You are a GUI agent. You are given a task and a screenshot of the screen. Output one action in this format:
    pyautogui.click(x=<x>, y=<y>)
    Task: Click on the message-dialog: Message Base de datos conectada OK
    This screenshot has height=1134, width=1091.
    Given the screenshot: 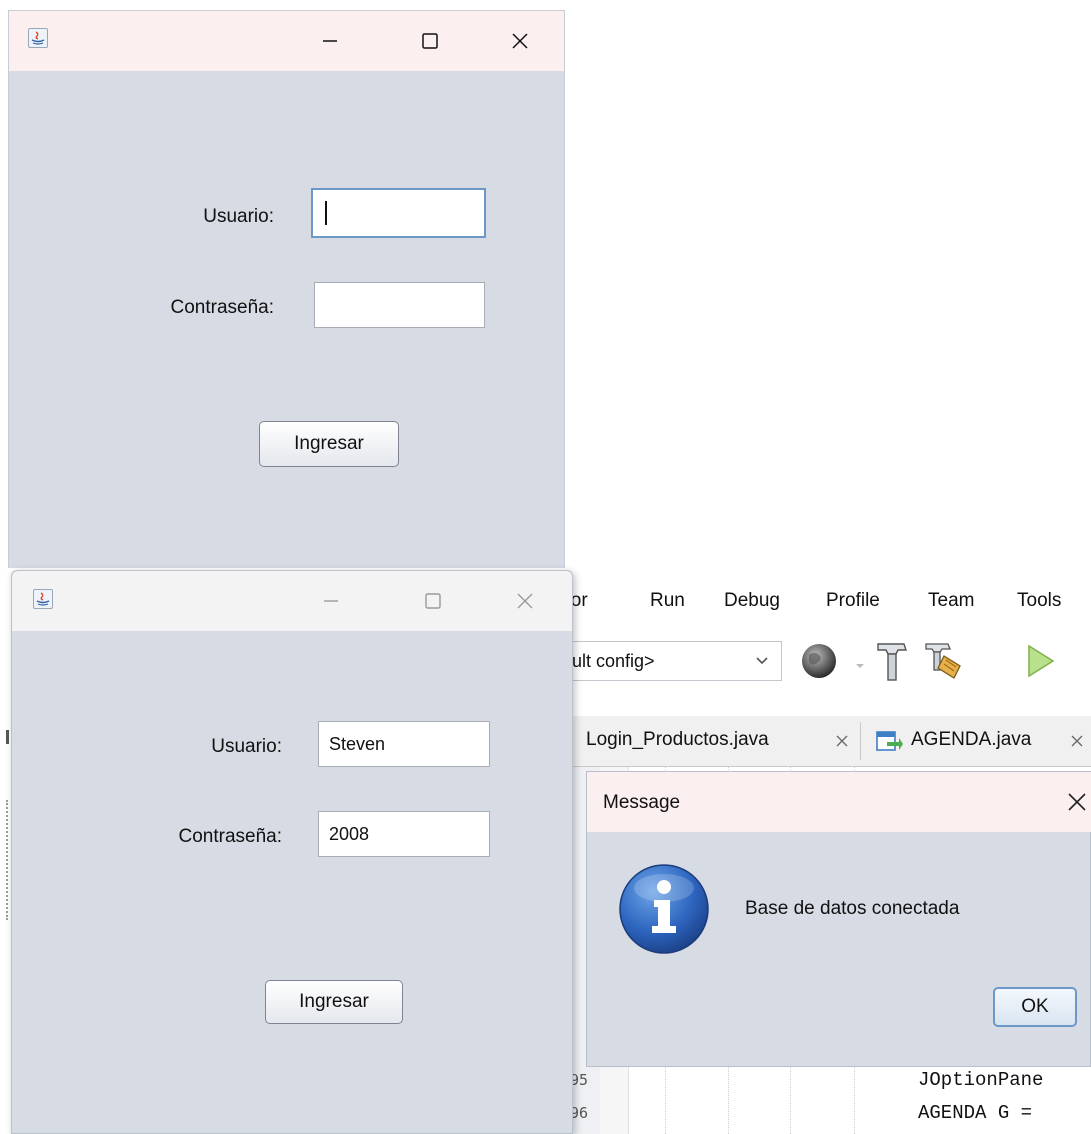 What is the action you would take?
    pyautogui.click(x=838, y=919)
    